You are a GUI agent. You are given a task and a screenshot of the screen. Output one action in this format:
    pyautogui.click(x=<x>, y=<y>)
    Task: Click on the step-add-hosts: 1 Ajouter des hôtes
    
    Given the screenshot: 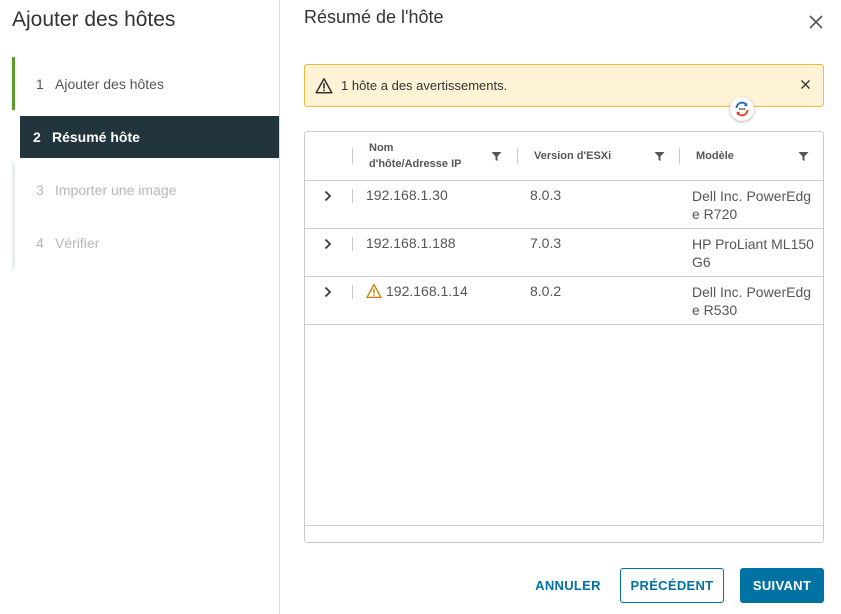 What is the action you would take?
    pyautogui.click(x=145, y=83)
    